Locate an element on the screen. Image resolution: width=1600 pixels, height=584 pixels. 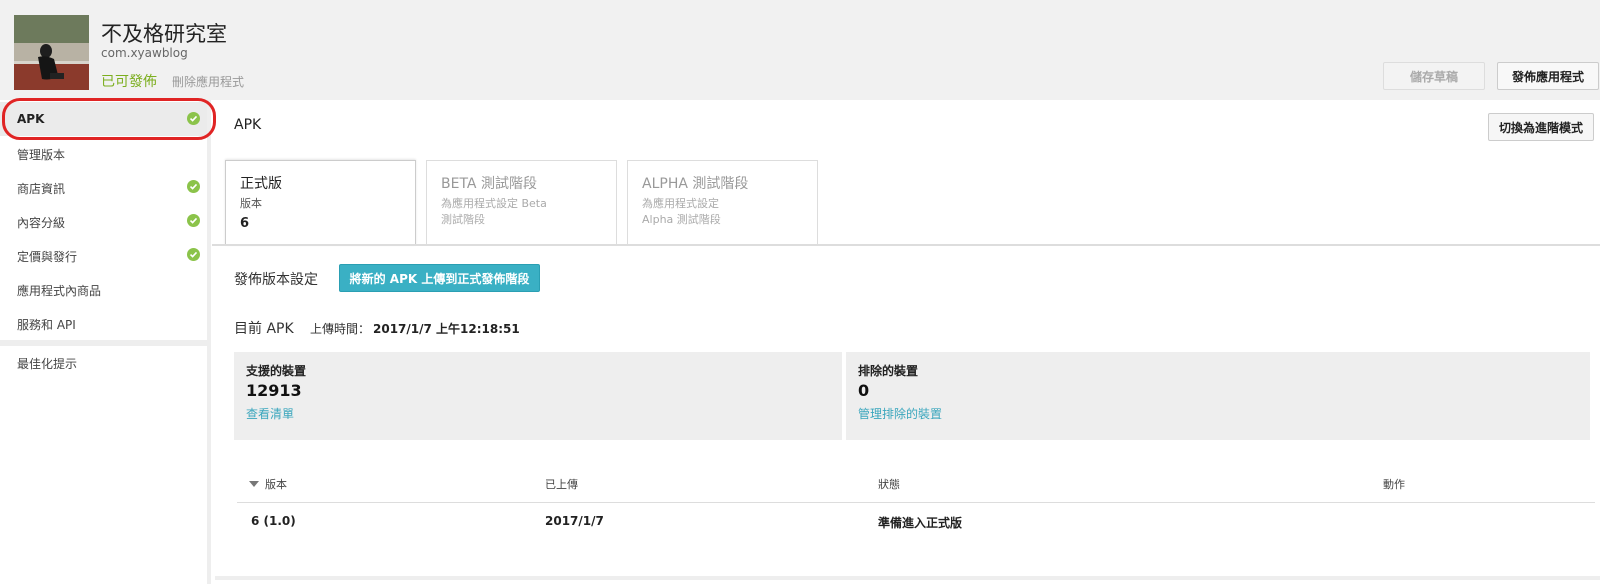
tab-alpha: ALPHA 測試階段 為應用程式設定 Alpha 測試階段 is located at coordinates (722, 202).